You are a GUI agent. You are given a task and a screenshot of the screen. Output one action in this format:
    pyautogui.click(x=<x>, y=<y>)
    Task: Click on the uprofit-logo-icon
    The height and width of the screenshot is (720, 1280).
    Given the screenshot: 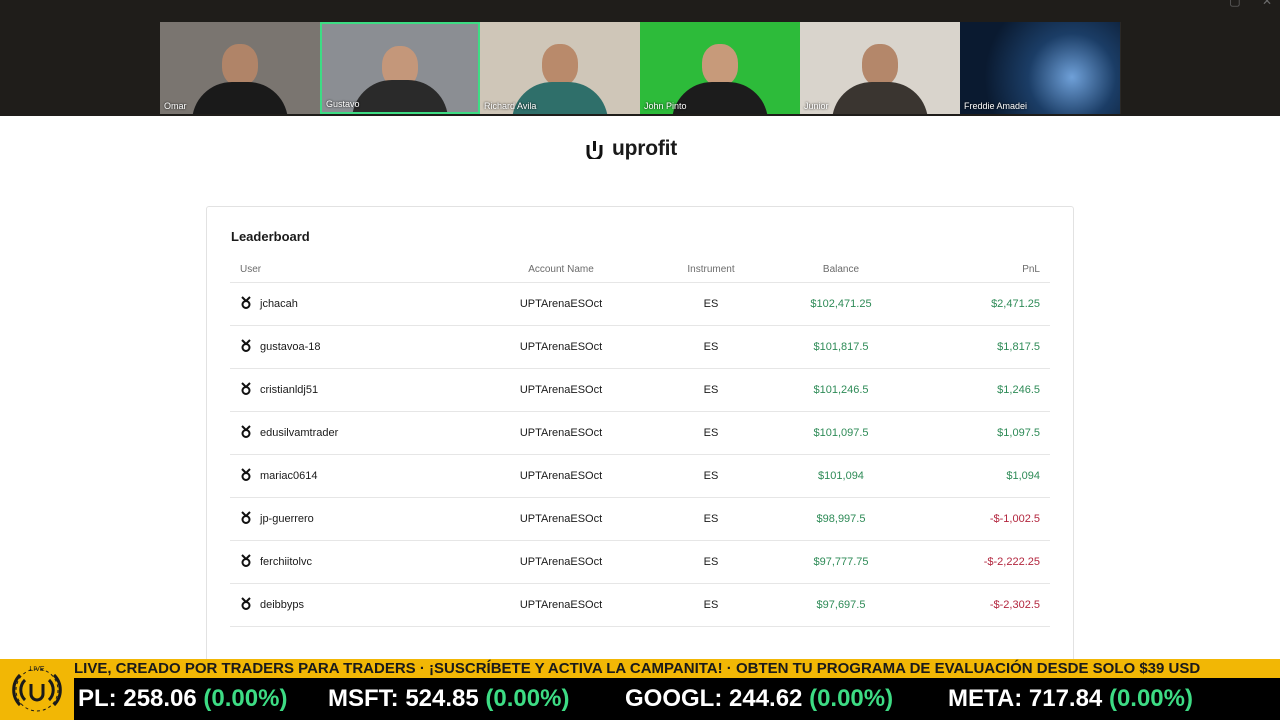 What is the action you would take?
    pyautogui.click(x=594, y=150)
    